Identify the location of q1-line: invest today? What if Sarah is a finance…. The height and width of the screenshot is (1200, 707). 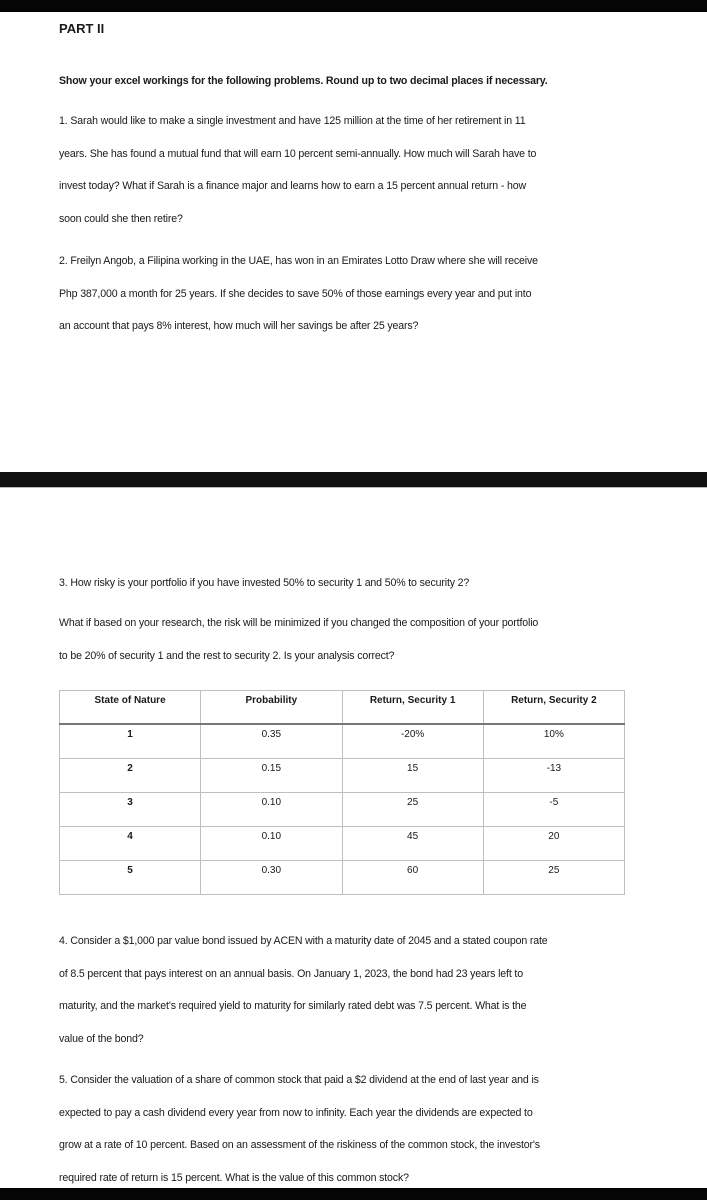
(292, 186).